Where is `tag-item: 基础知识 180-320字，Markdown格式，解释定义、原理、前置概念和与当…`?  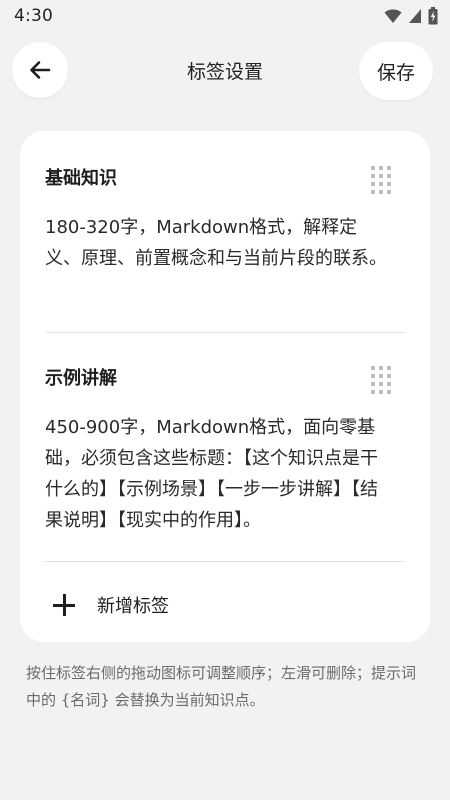 tag-item: 基础知识 180-320字，Markdown格式，解释定义、原理、前置概念和与当… is located at coordinates (225, 218).